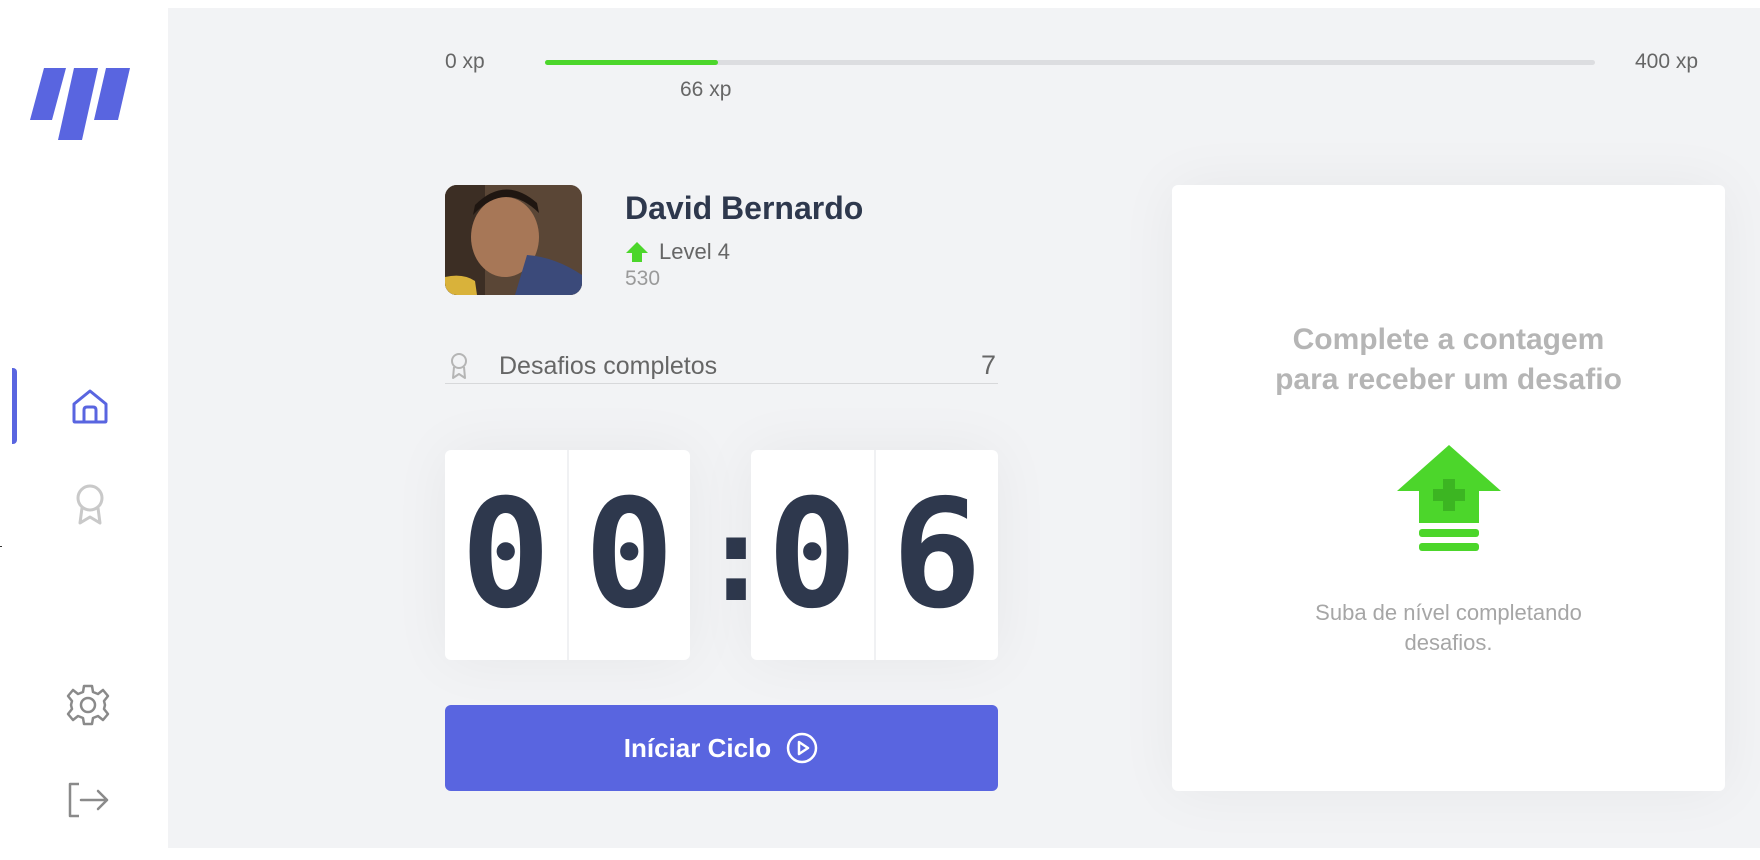 Image resolution: width=1760 pixels, height=860 pixels. What do you see at coordinates (465, 61) in the screenshot?
I see `xp-min-label: 0 xp` at bounding box center [465, 61].